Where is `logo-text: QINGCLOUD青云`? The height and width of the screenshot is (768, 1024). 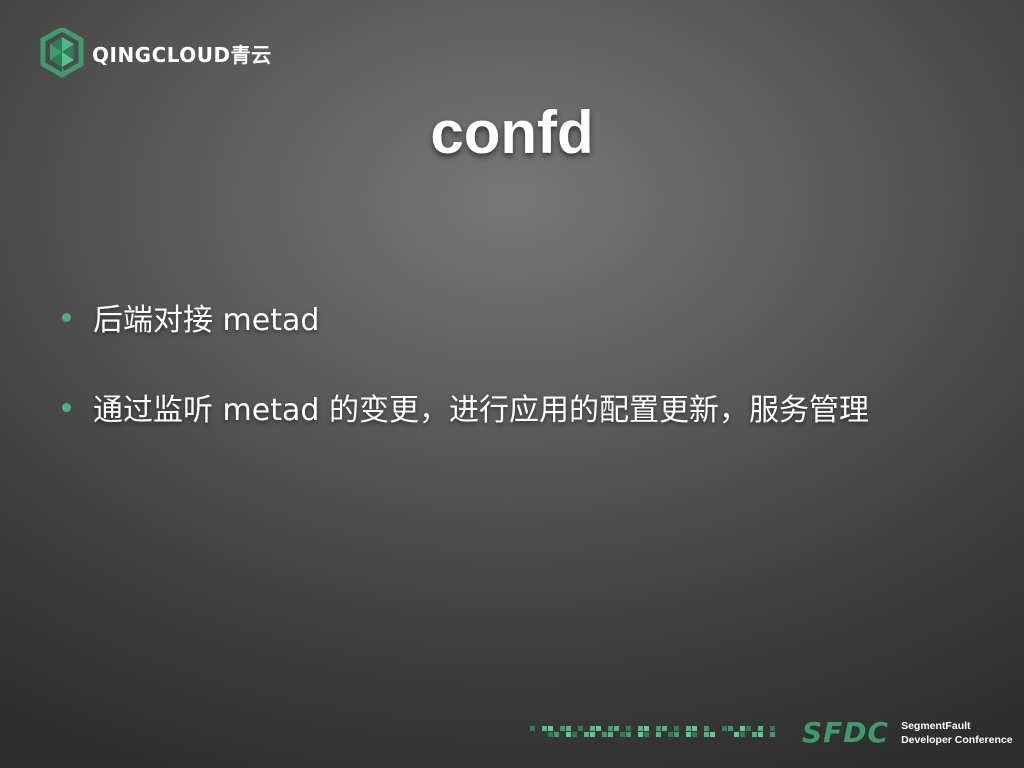
logo-text: QINGCLOUD青云 is located at coordinates (182, 54).